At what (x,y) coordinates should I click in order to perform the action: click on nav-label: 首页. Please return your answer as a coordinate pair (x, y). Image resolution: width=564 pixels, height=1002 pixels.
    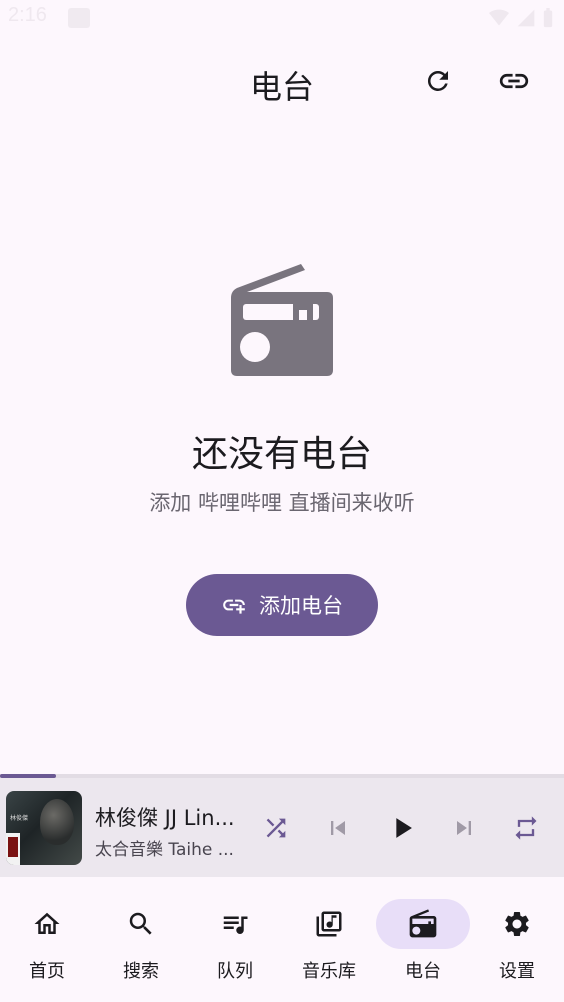
    Looking at the image, I should click on (47, 971).